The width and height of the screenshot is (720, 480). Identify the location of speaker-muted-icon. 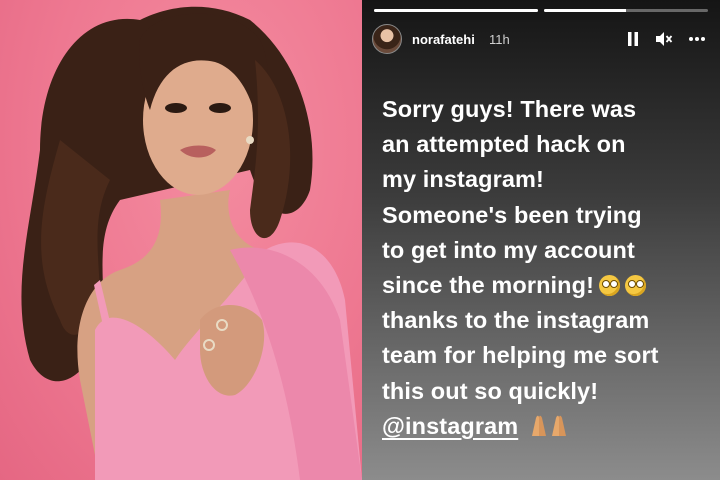
(664, 39).